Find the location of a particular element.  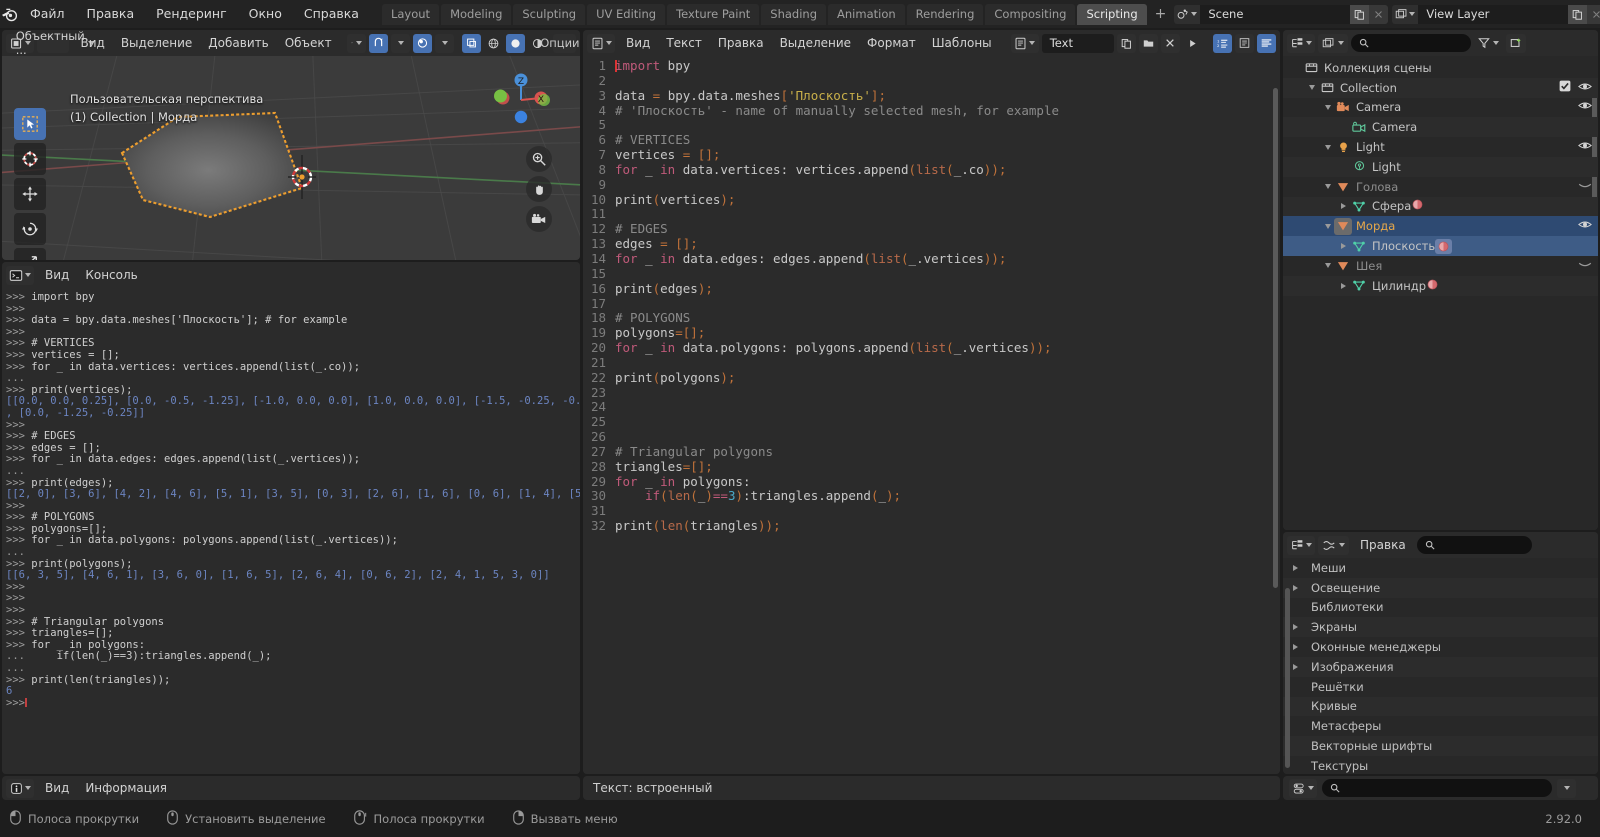

info-menu-1: Информация is located at coordinates (126, 788).